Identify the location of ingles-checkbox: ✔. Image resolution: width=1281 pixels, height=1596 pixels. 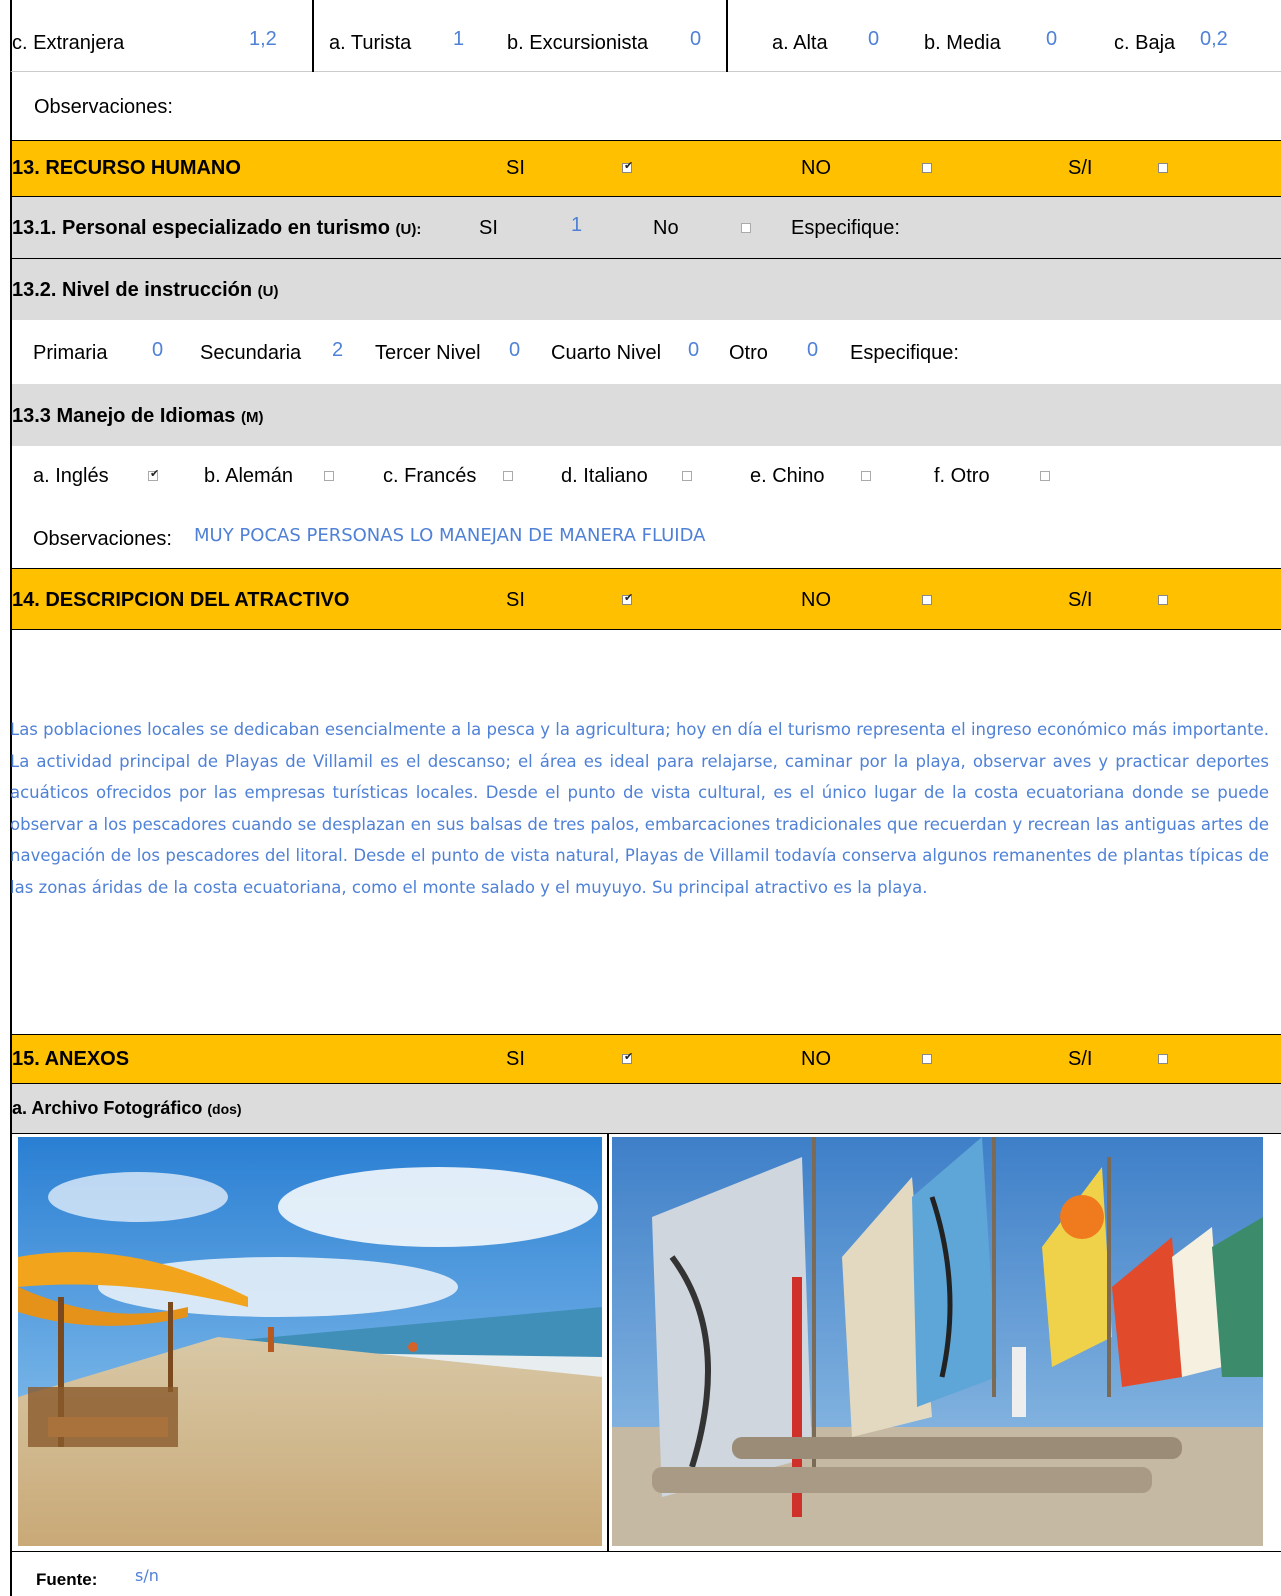
(154, 474).